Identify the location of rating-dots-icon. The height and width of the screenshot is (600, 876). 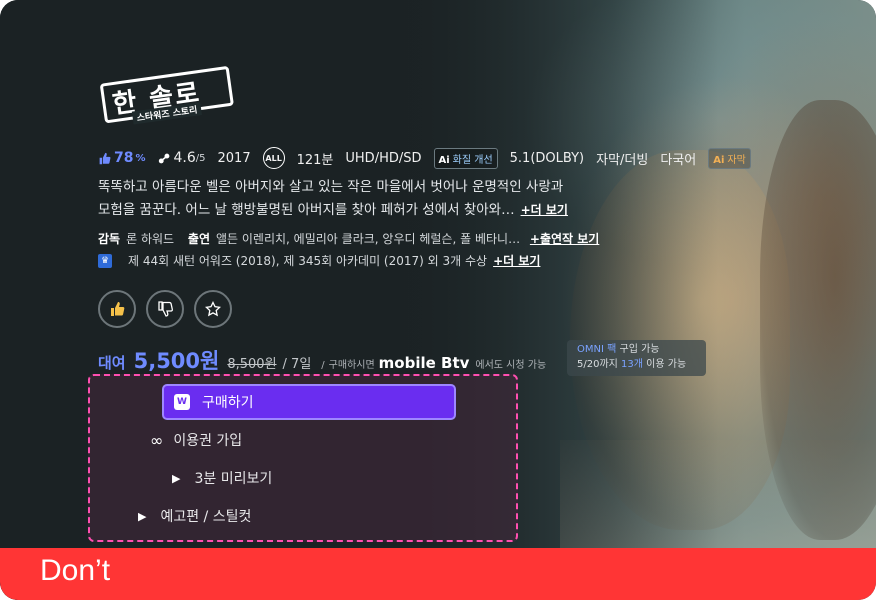
(163, 158).